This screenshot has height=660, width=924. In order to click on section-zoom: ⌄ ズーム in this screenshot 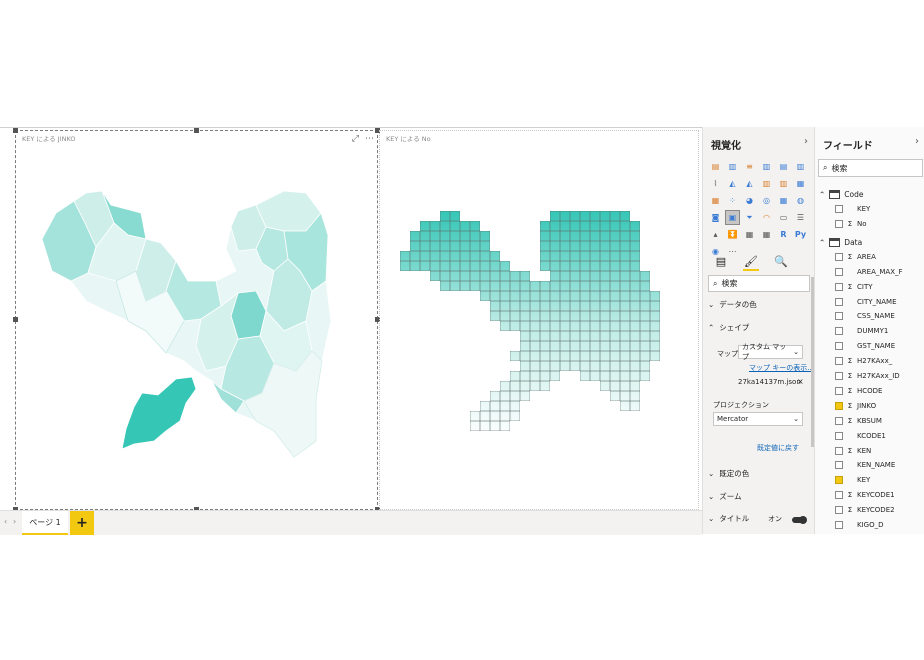, I will do `click(725, 496)`.